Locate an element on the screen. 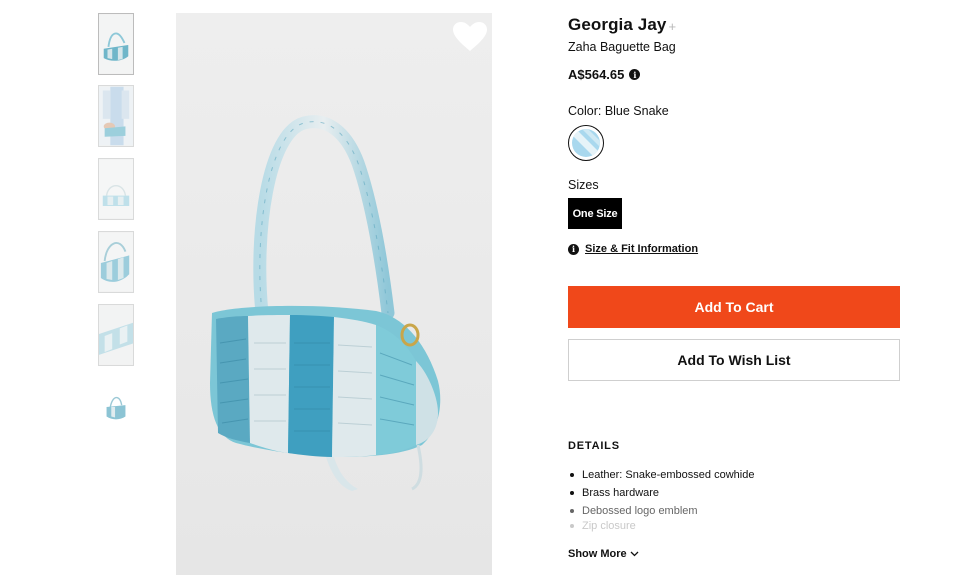  sizes-label: Sizes is located at coordinates (583, 185).